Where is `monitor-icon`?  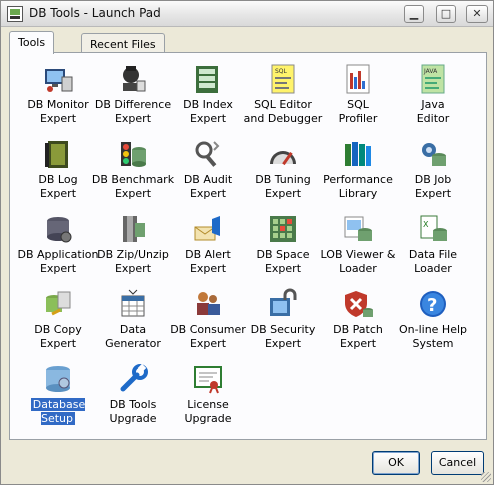
monitor-icon is located at coordinates (58, 79).